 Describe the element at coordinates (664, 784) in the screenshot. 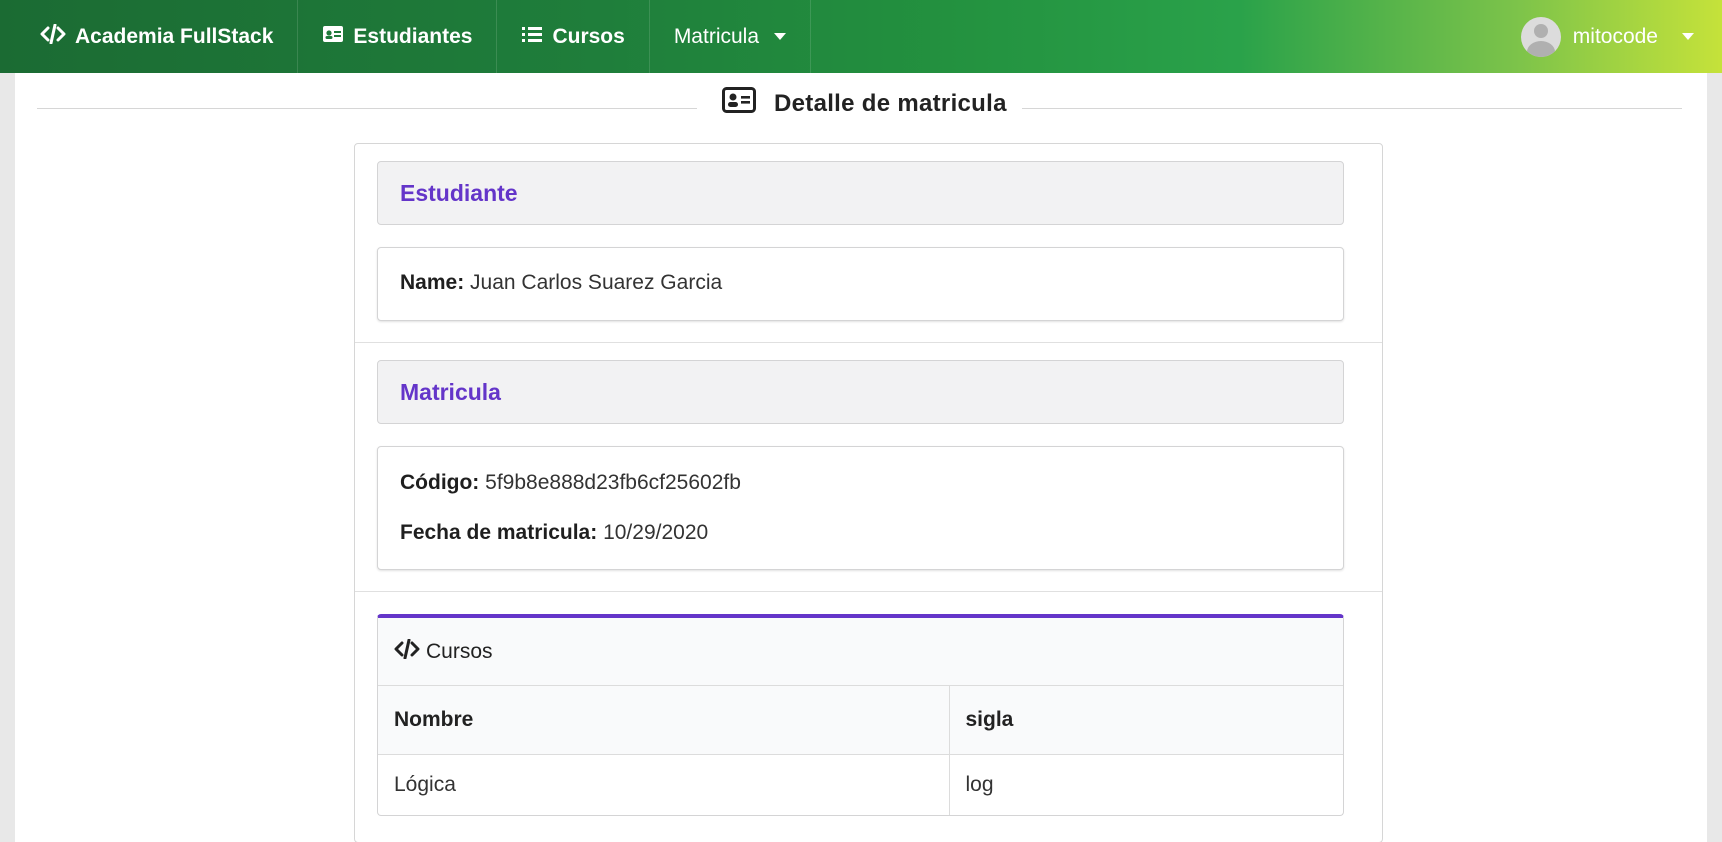

I see `cell-nombre: Lógica` at that location.